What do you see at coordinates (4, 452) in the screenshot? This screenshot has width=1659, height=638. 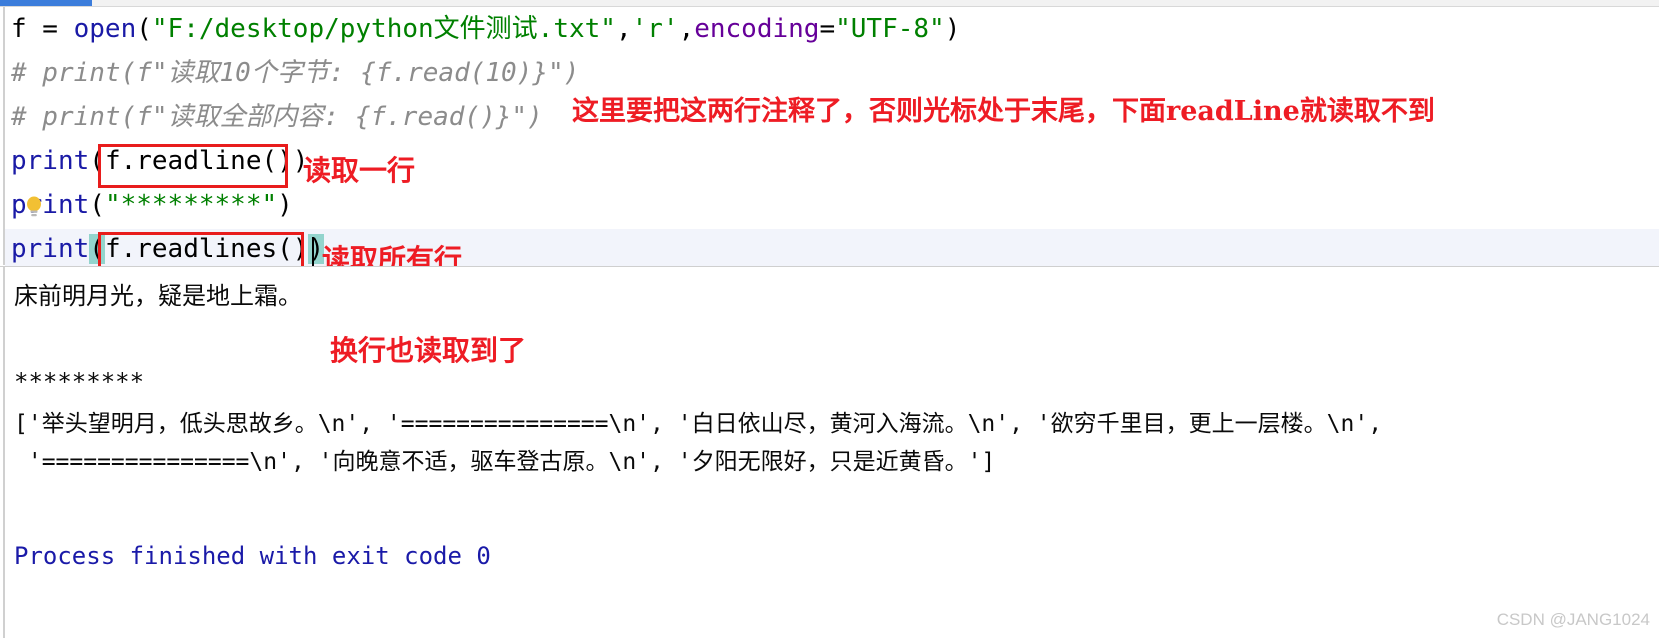 I see `console-gutter-divider` at bounding box center [4, 452].